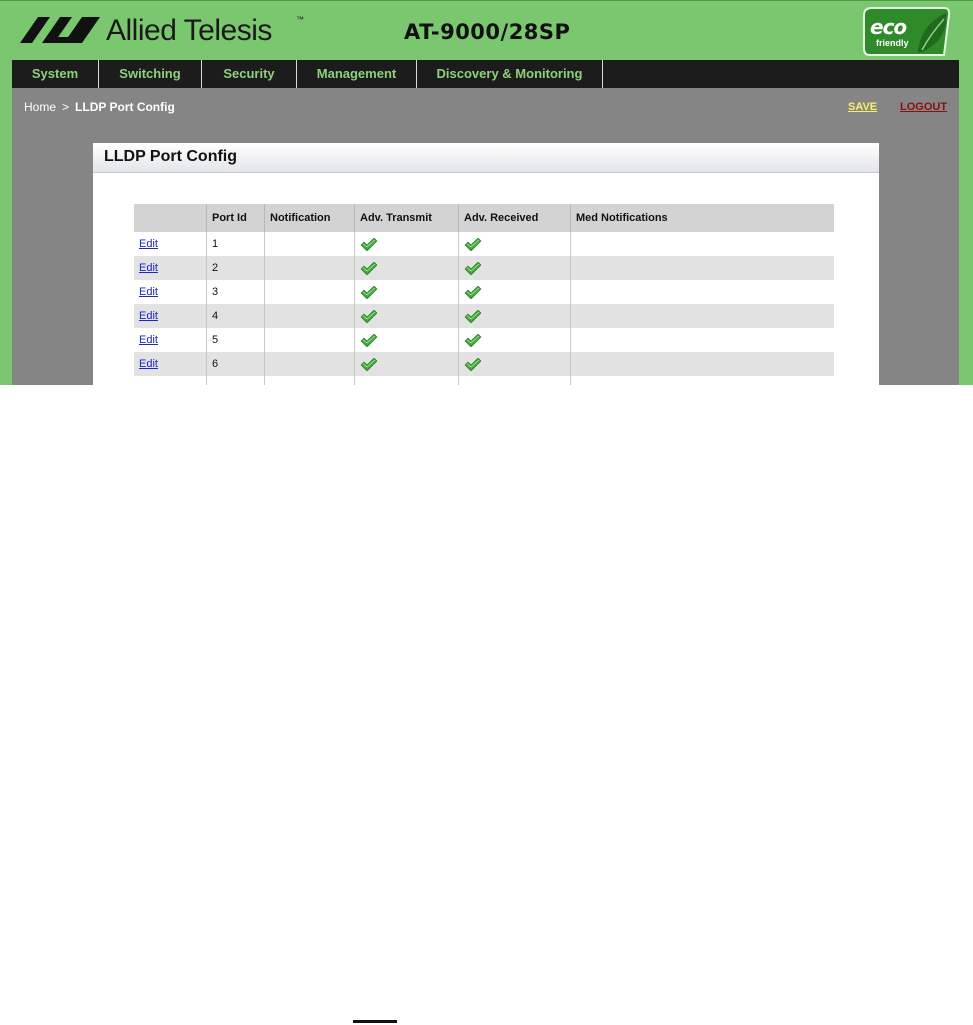  What do you see at coordinates (862, 107) in the screenshot?
I see `save-link: SAVE` at bounding box center [862, 107].